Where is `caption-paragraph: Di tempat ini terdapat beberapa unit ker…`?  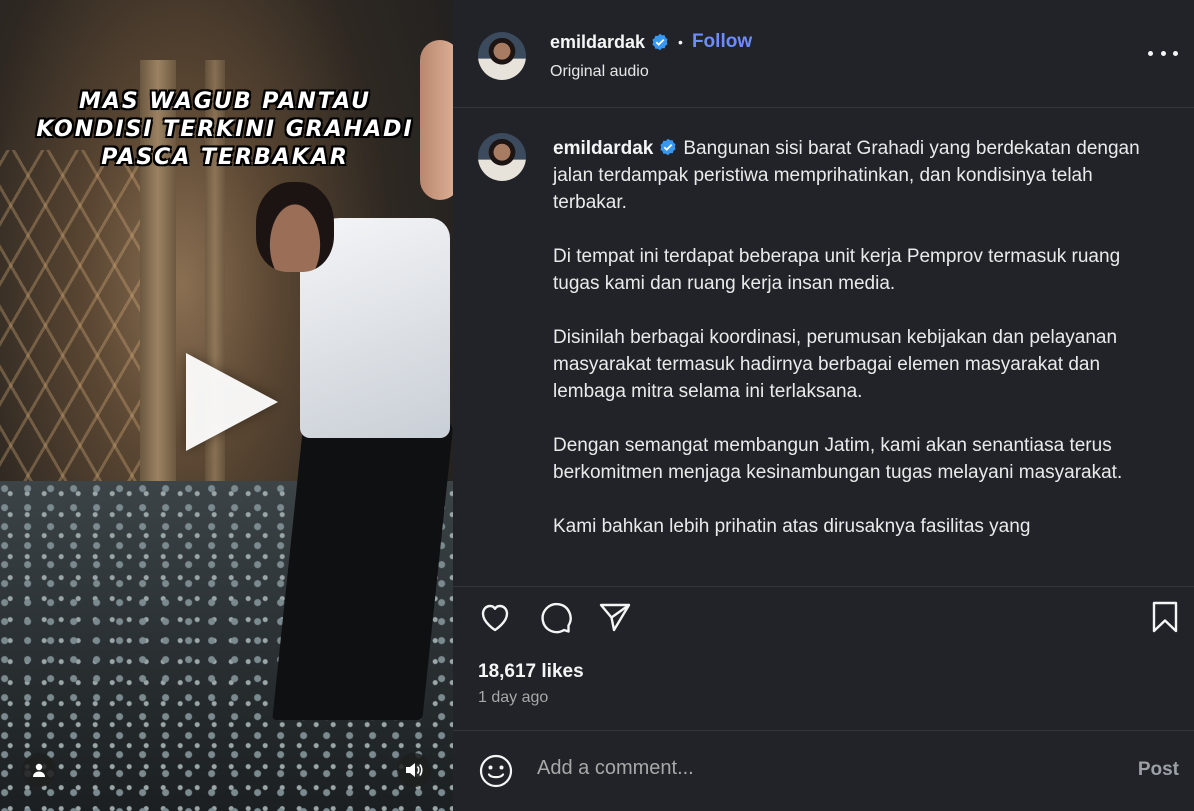 caption-paragraph: Di tempat ini terdapat beberapa unit ker… is located at coordinates (837, 270).